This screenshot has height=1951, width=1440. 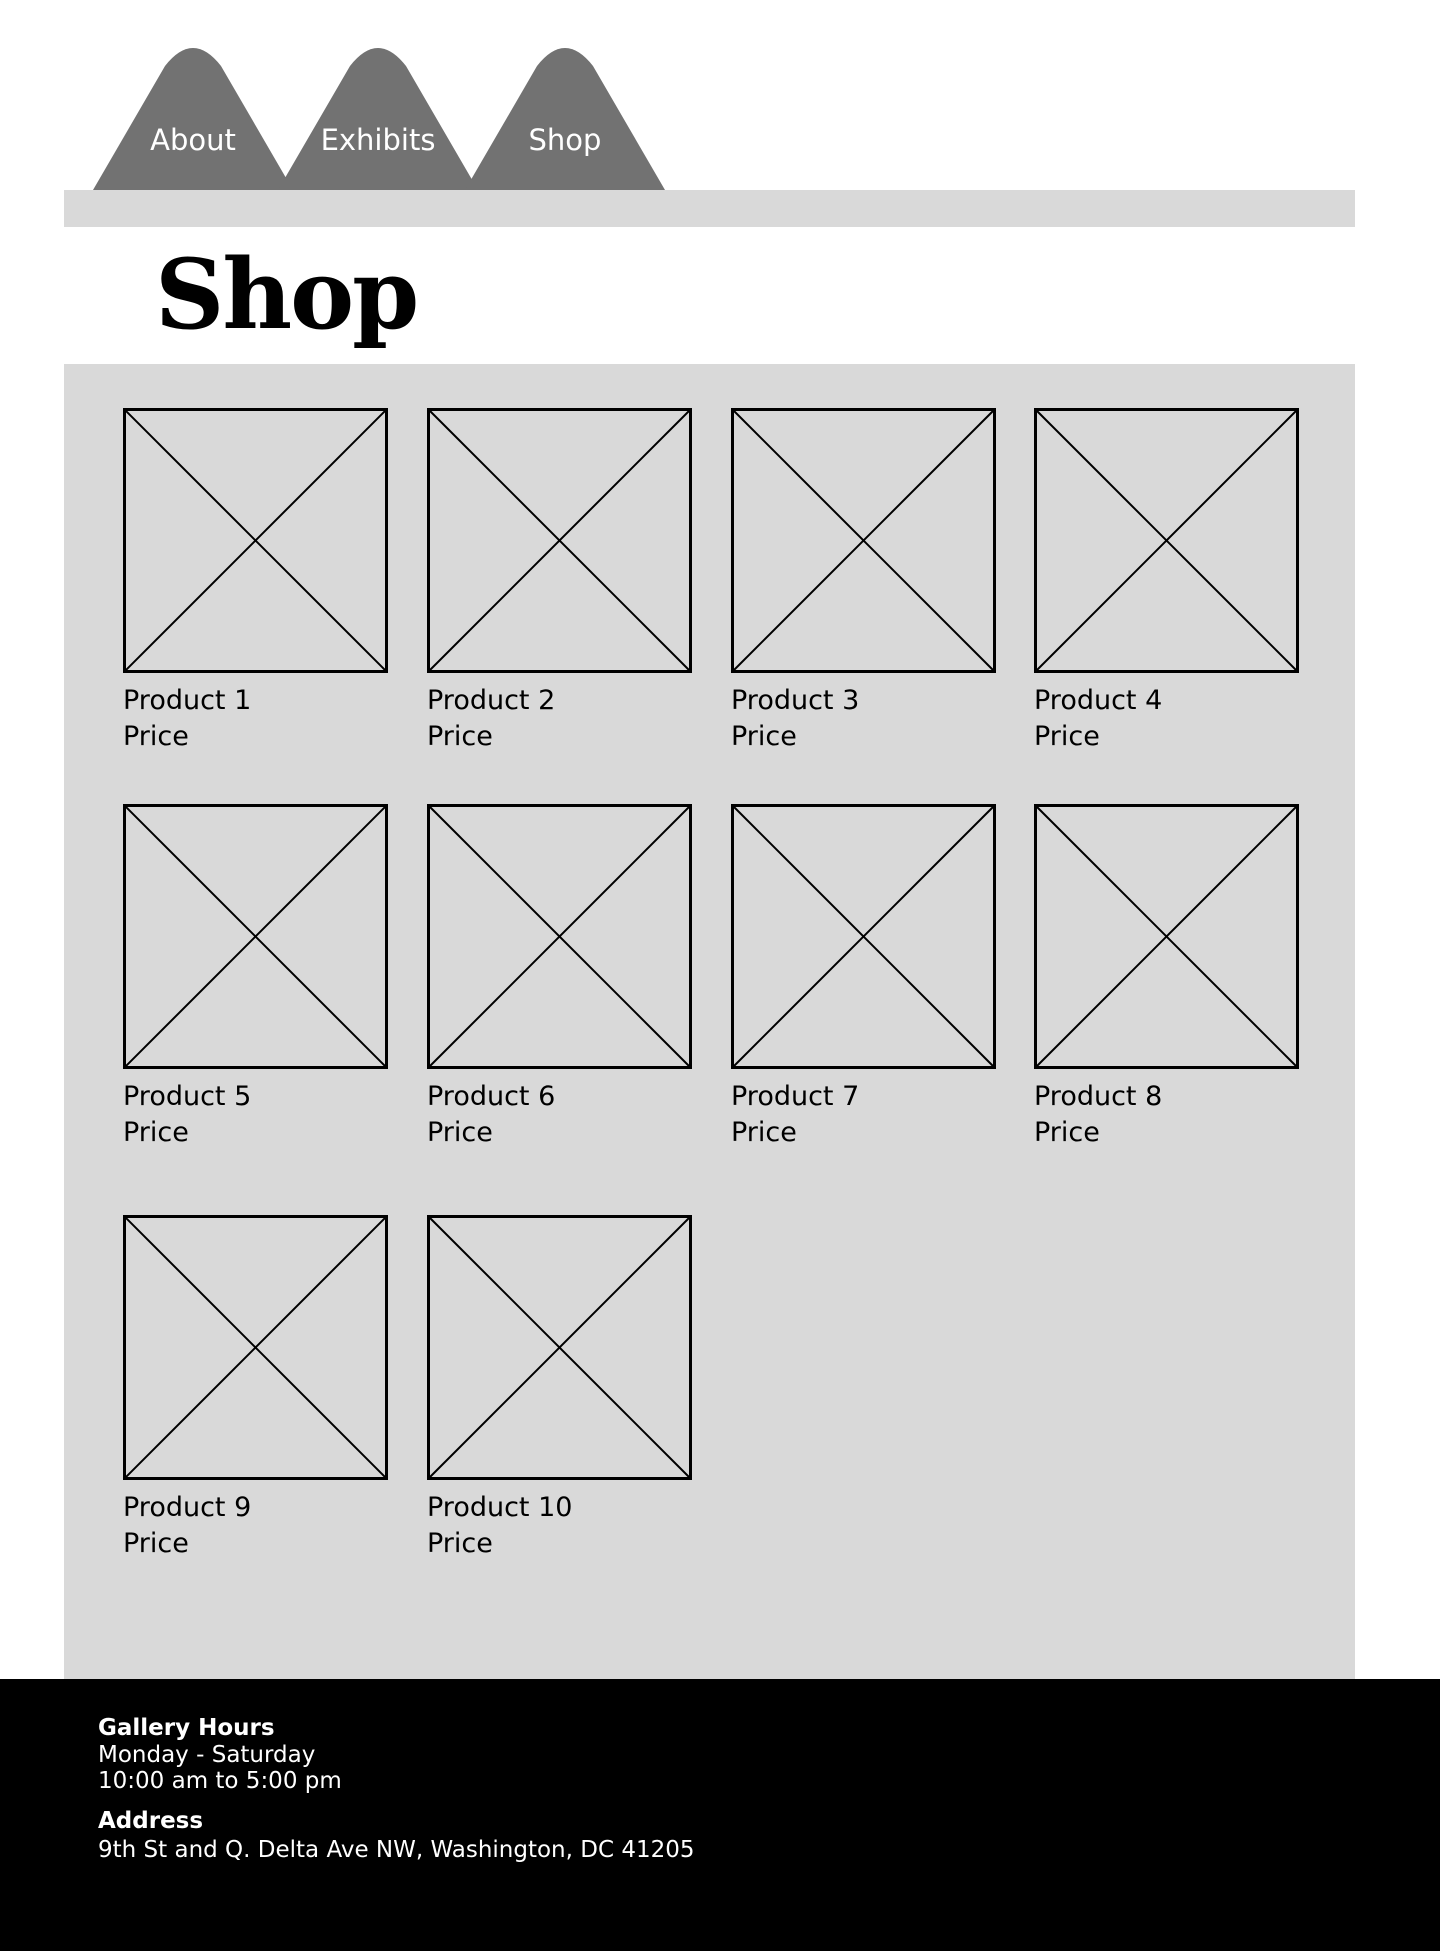 I want to click on nav-tab-label: About, so click(x=193, y=140).